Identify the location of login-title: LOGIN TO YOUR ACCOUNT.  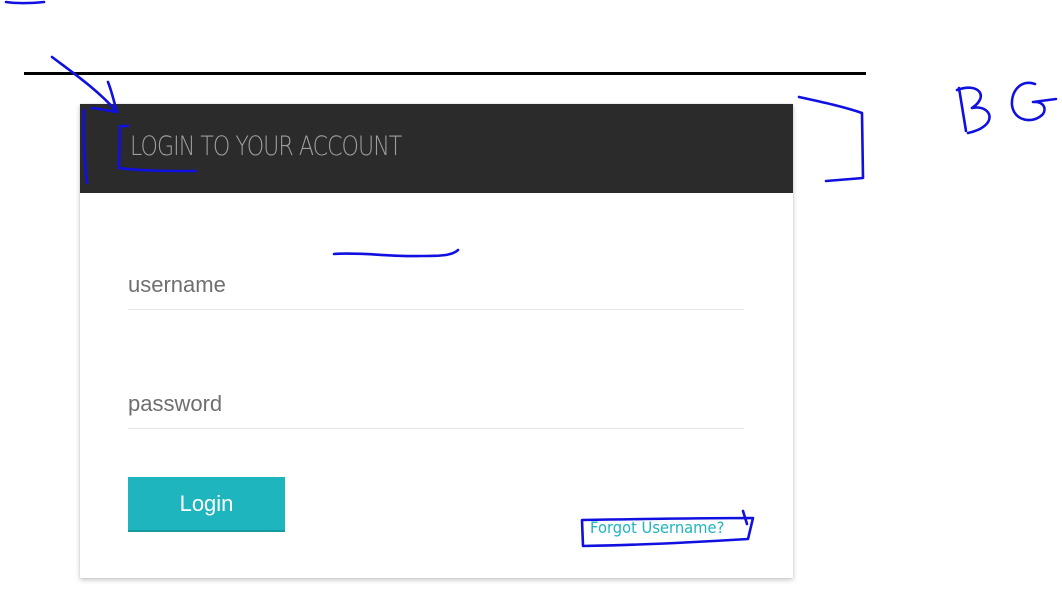
(266, 146).